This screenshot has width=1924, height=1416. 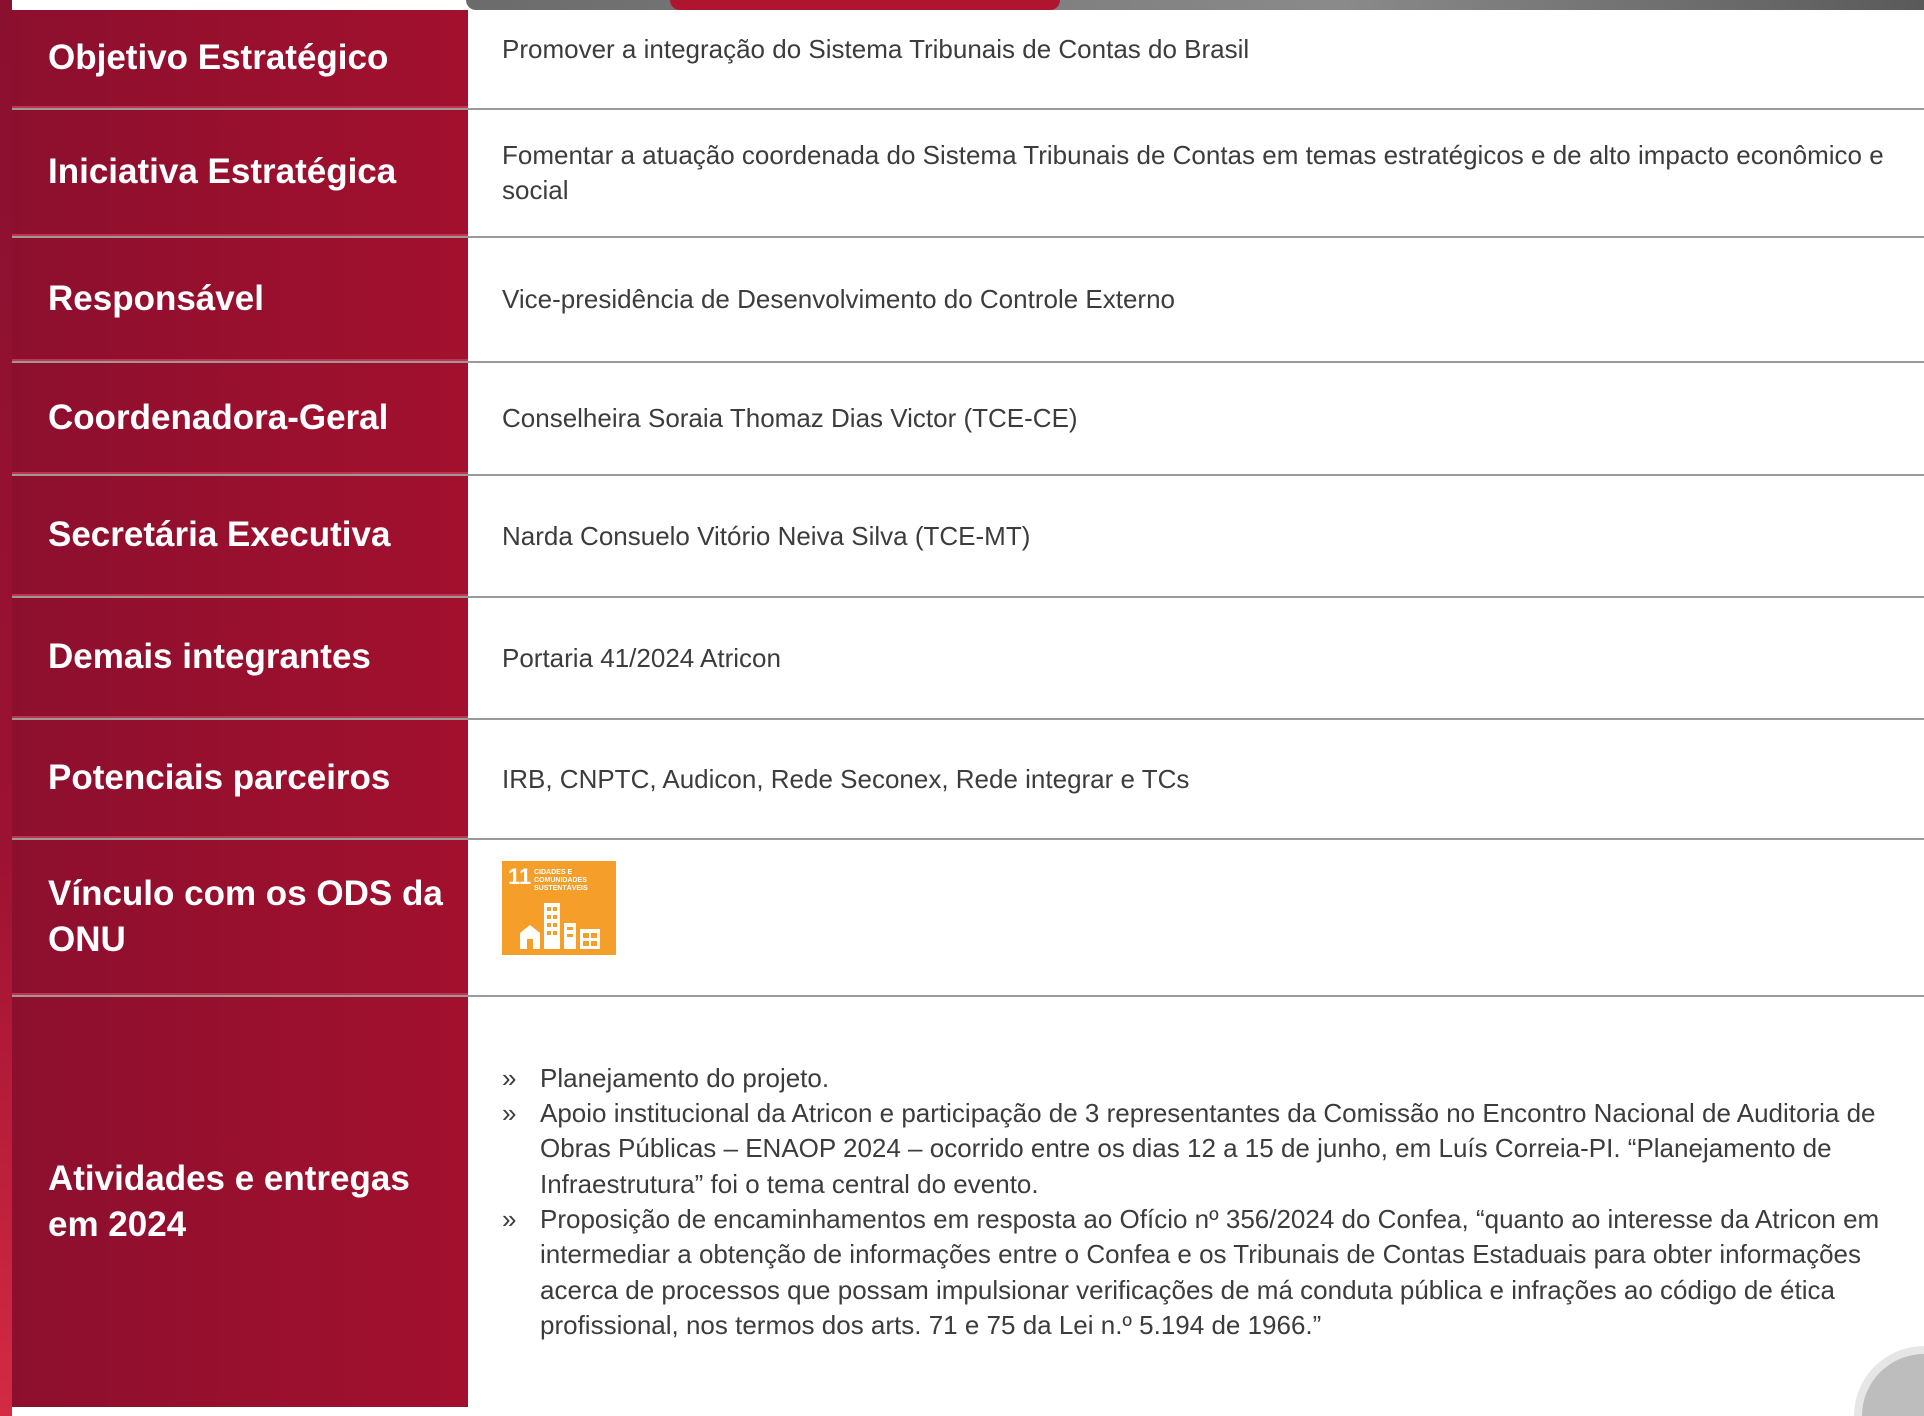 What do you see at coordinates (240, 779) in the screenshot?
I see `row-label: Potenciais parceiros` at bounding box center [240, 779].